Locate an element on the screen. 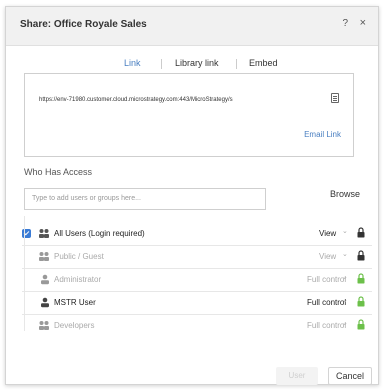 The height and width of the screenshot is (390, 385). access-row-name: Administrator is located at coordinates (78, 279).